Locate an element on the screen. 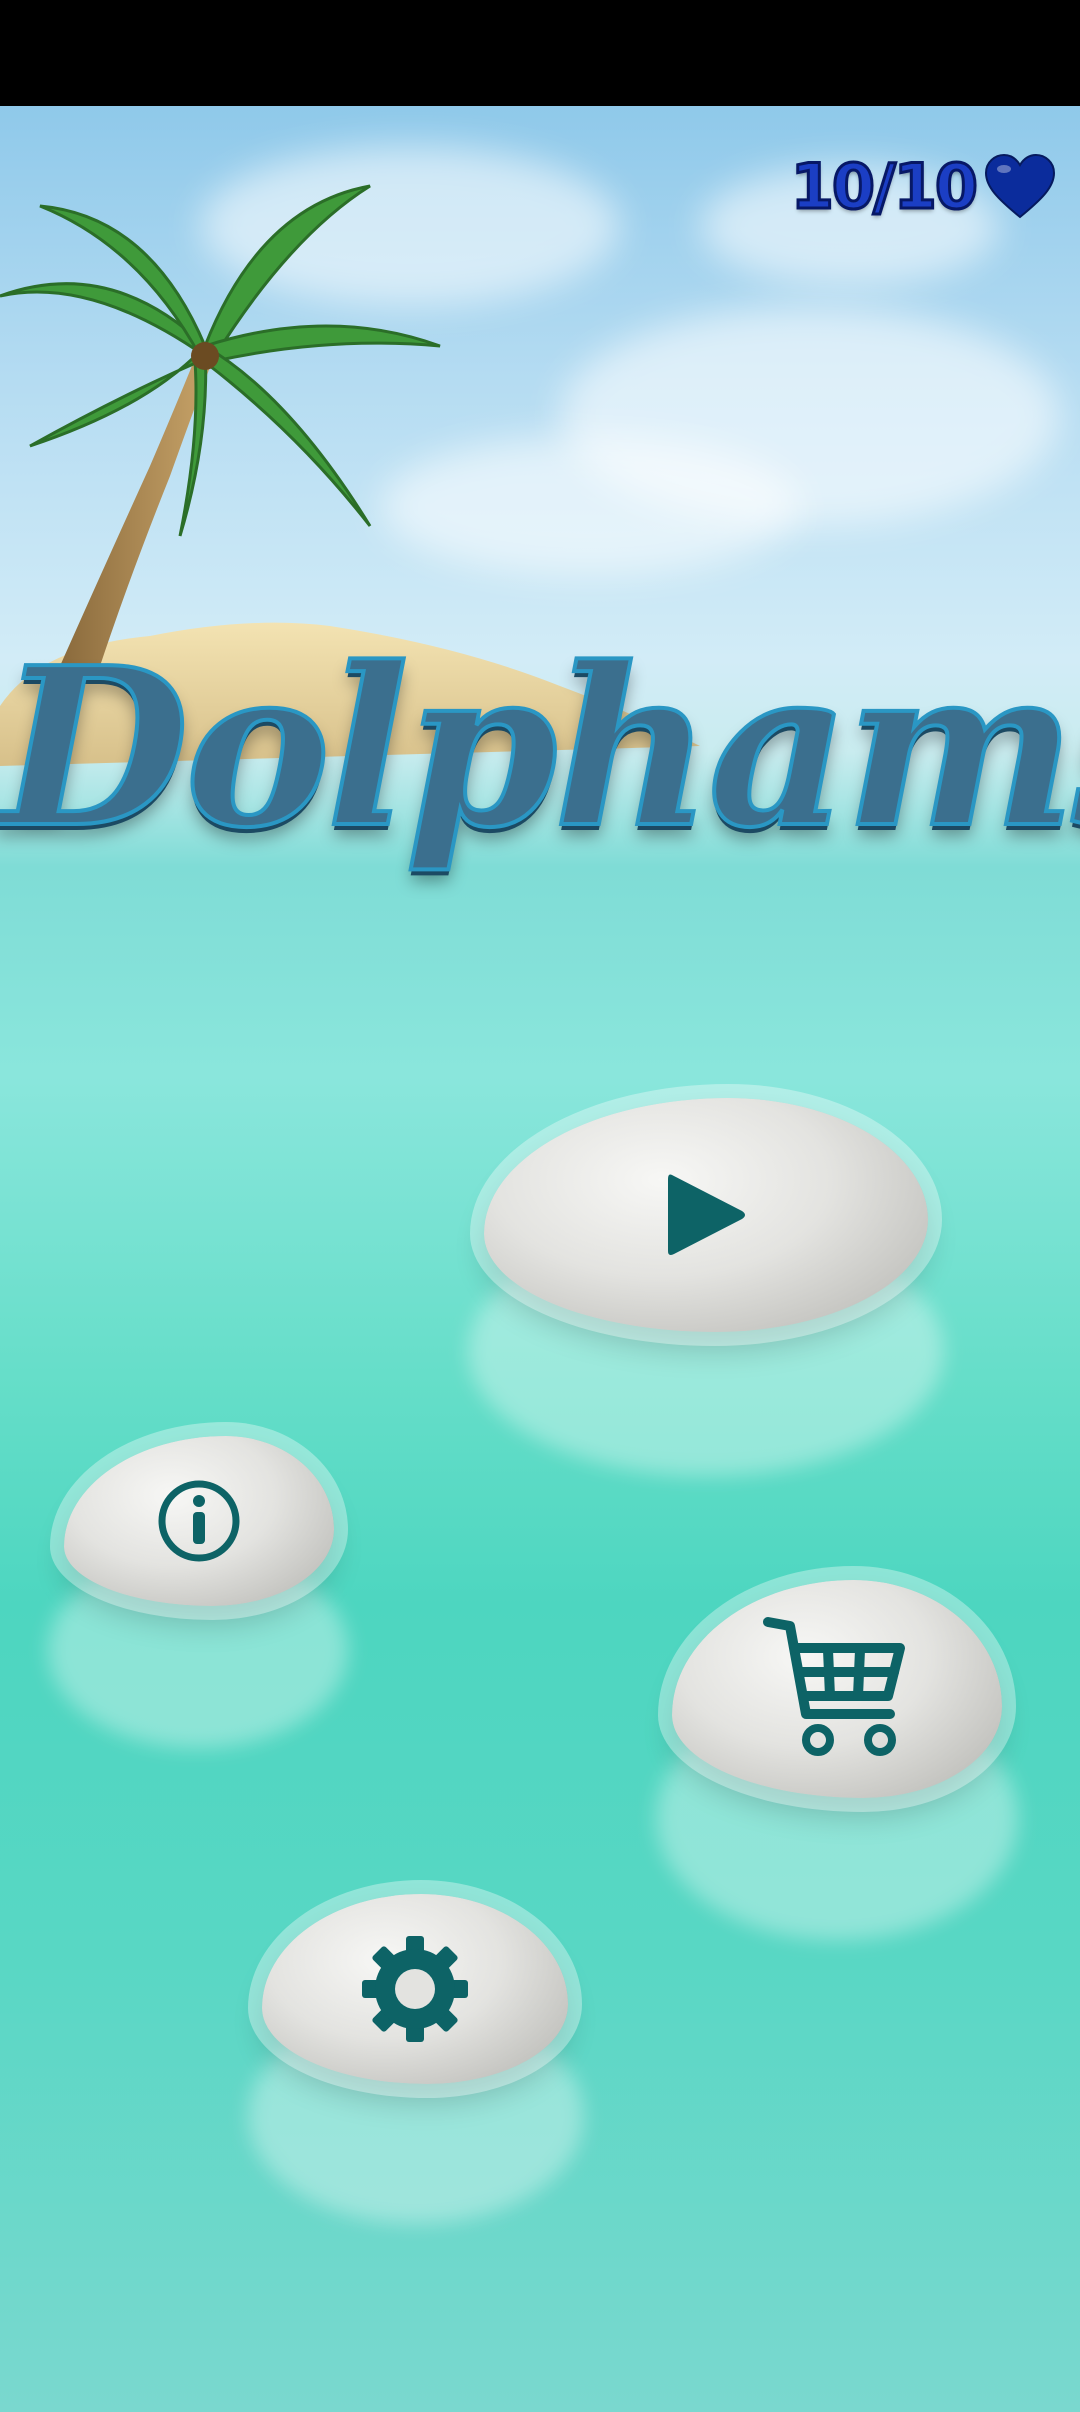 The image size is (1080, 2412). status-bar is located at coordinates (540, 53).